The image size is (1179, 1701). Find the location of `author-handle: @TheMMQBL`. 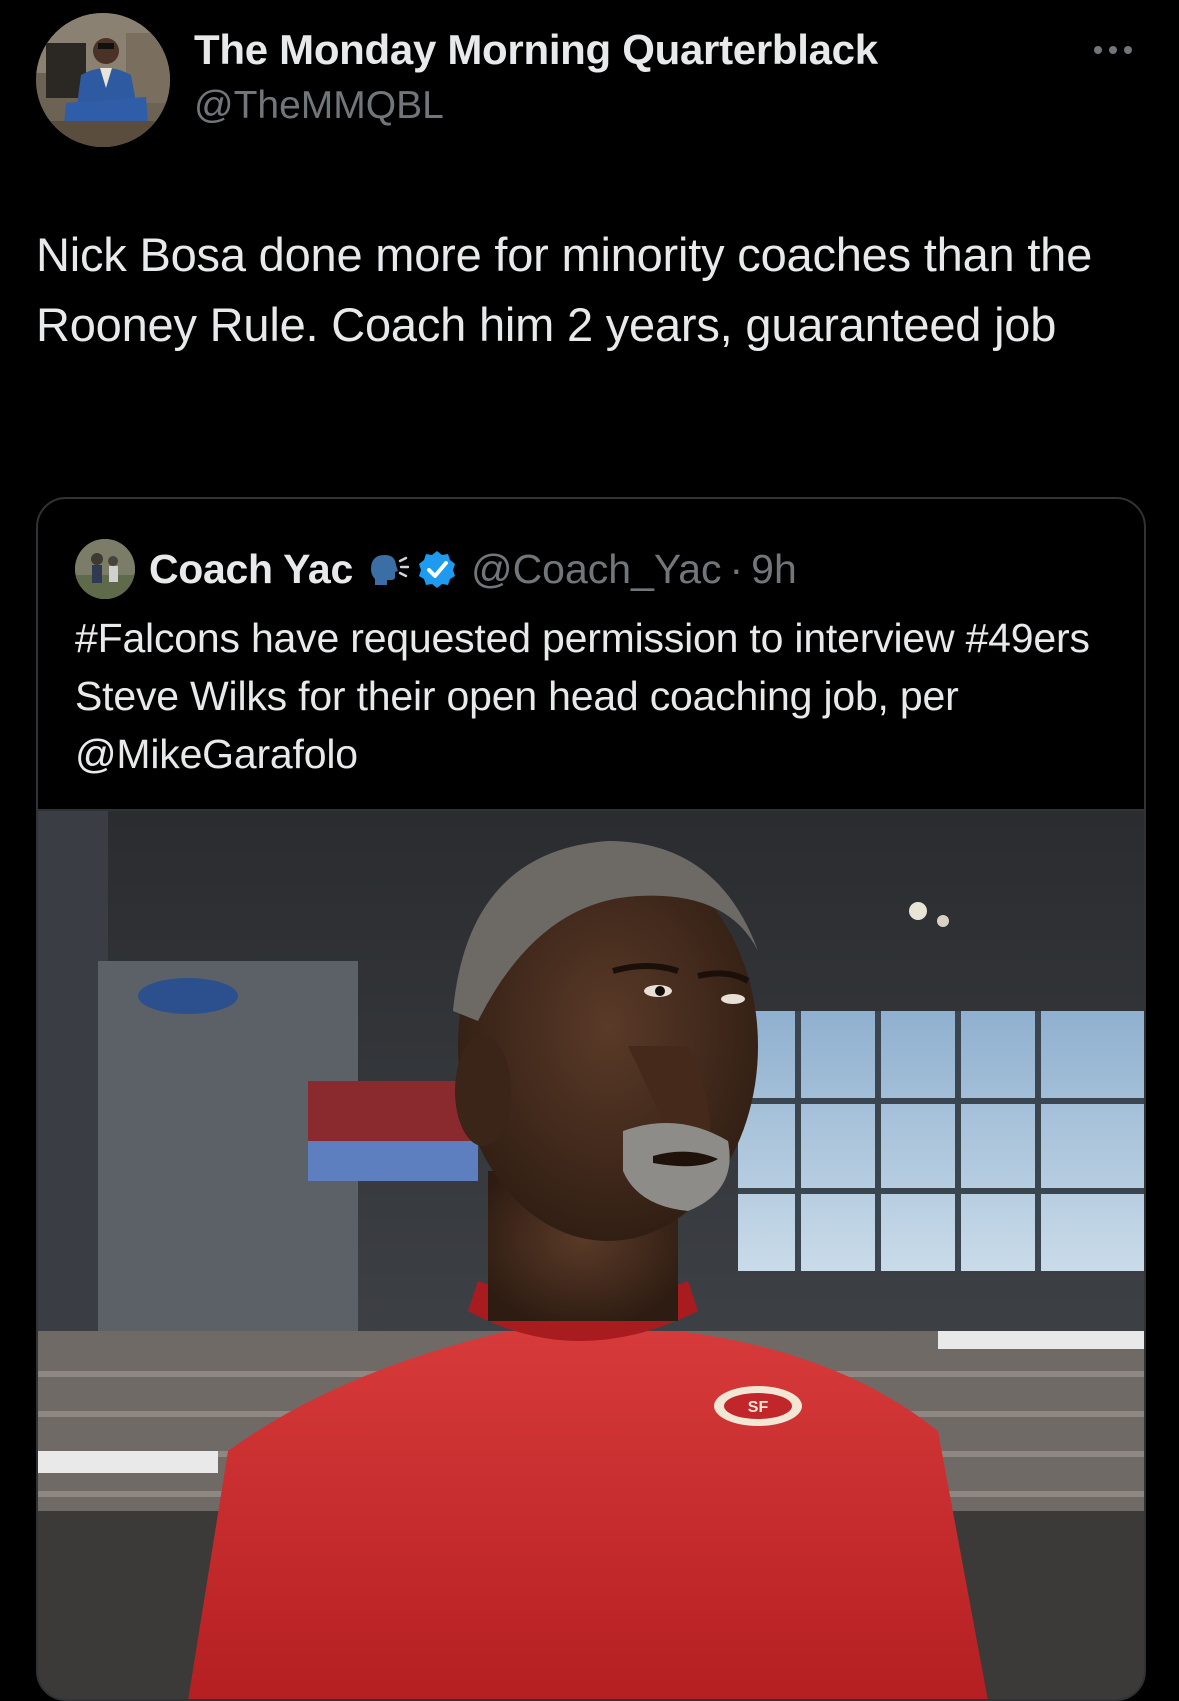

author-handle: @TheMMQBL is located at coordinates (319, 106).